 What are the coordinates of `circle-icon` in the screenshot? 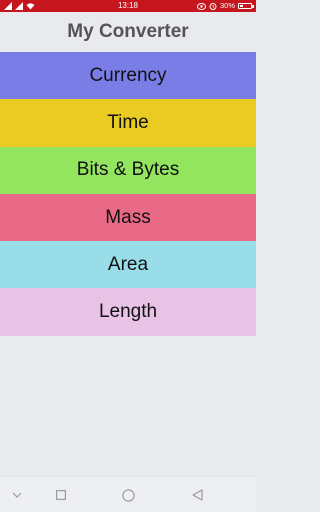 It's located at (128, 495).